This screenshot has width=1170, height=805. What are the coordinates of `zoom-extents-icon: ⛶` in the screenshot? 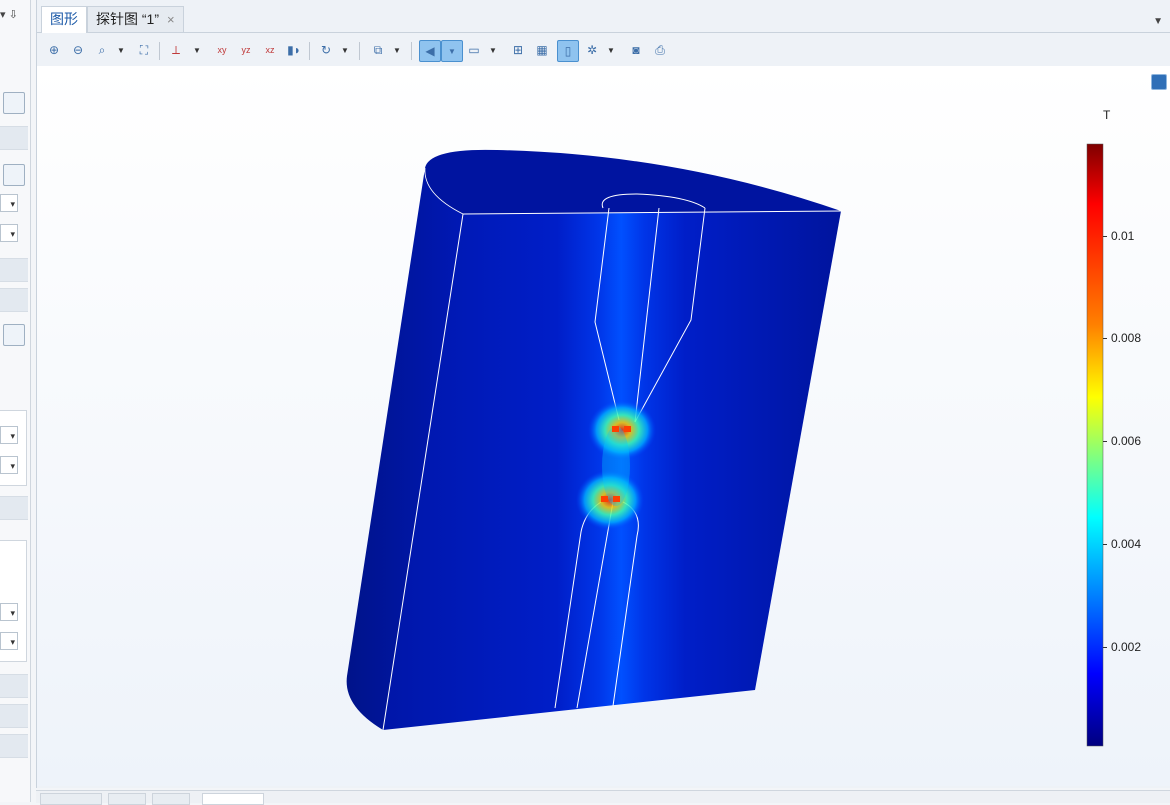 It's located at (144, 50).